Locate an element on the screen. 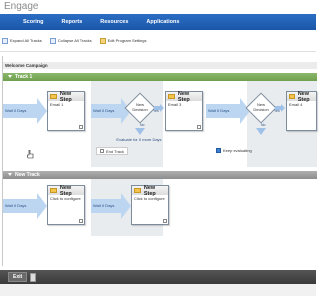  nav-item-resources: Resources is located at coordinates (114, 22).